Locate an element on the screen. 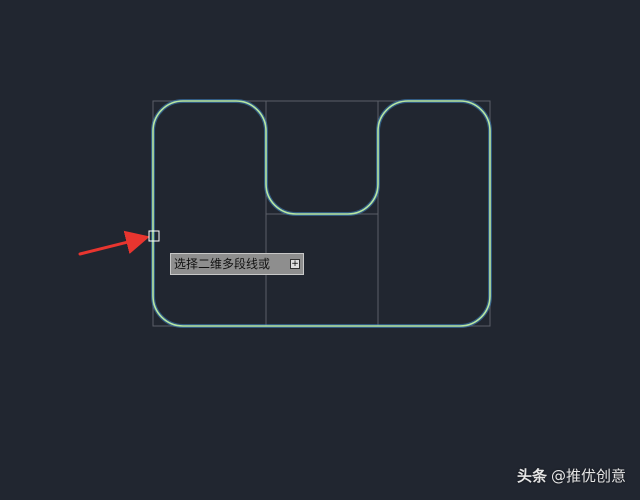  prompt-text: 选择二维多段线或 is located at coordinates (222, 264).